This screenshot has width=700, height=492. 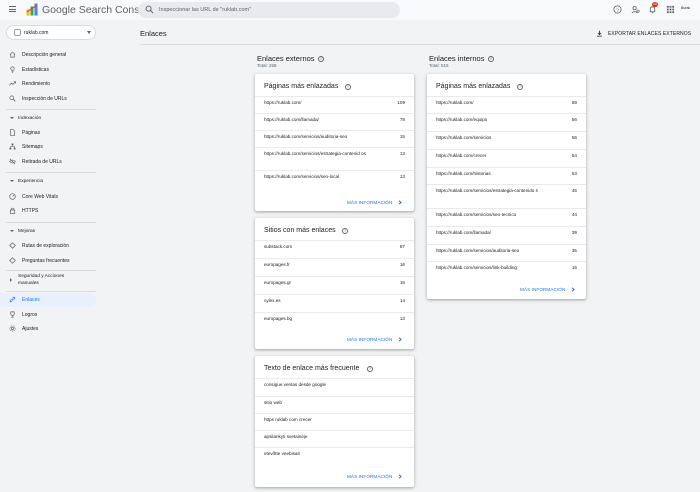 I want to click on url-inspection-input, so click(x=274, y=10).